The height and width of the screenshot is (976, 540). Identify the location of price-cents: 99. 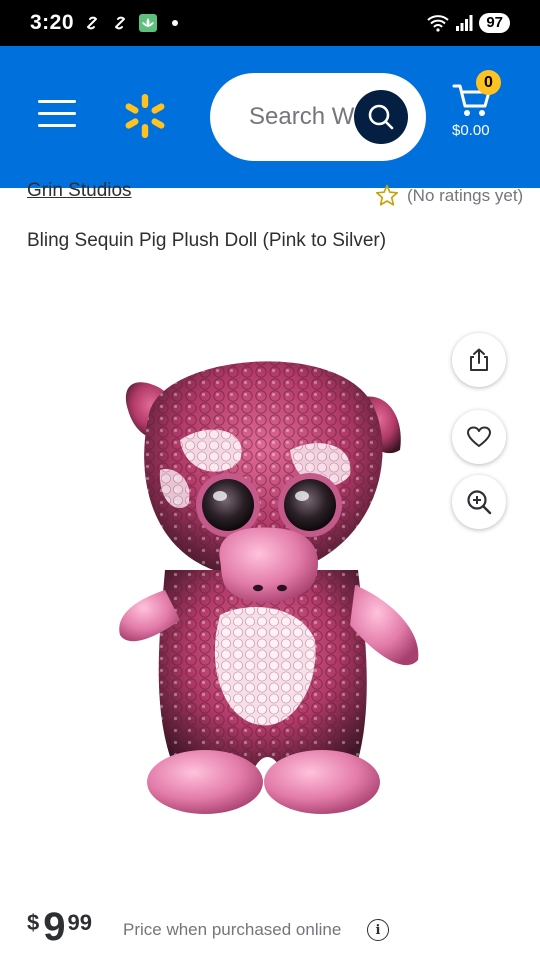
(79, 922).